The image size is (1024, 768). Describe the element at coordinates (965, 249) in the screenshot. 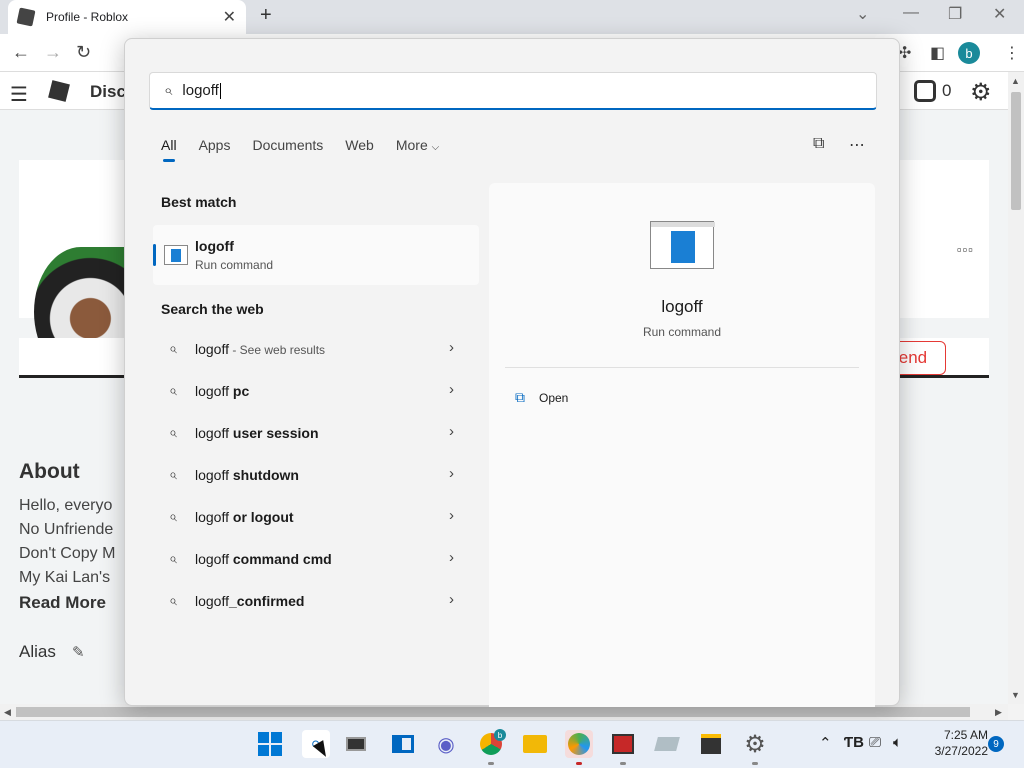

I see `more-options-icon: ▫▫▫` at that location.